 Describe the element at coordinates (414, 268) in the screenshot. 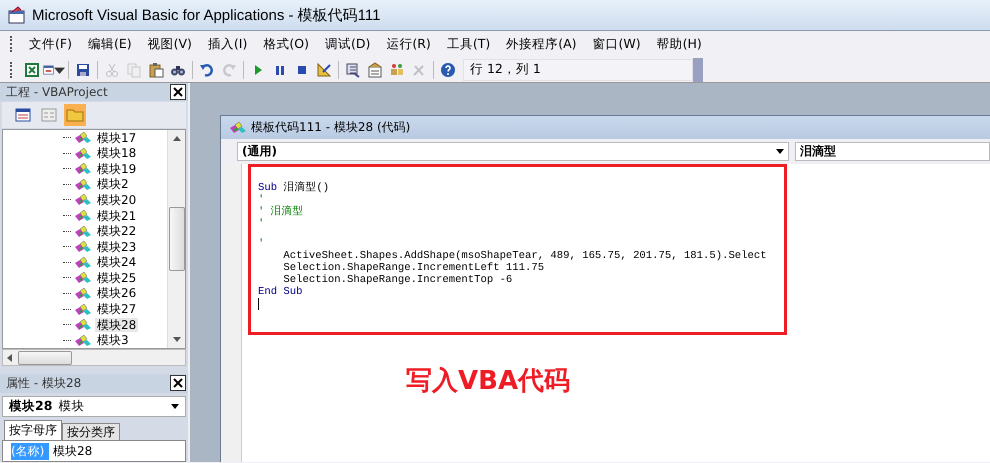

I see `code-line: Selection.ShapeRange.IncrementLeft 111.75` at that location.